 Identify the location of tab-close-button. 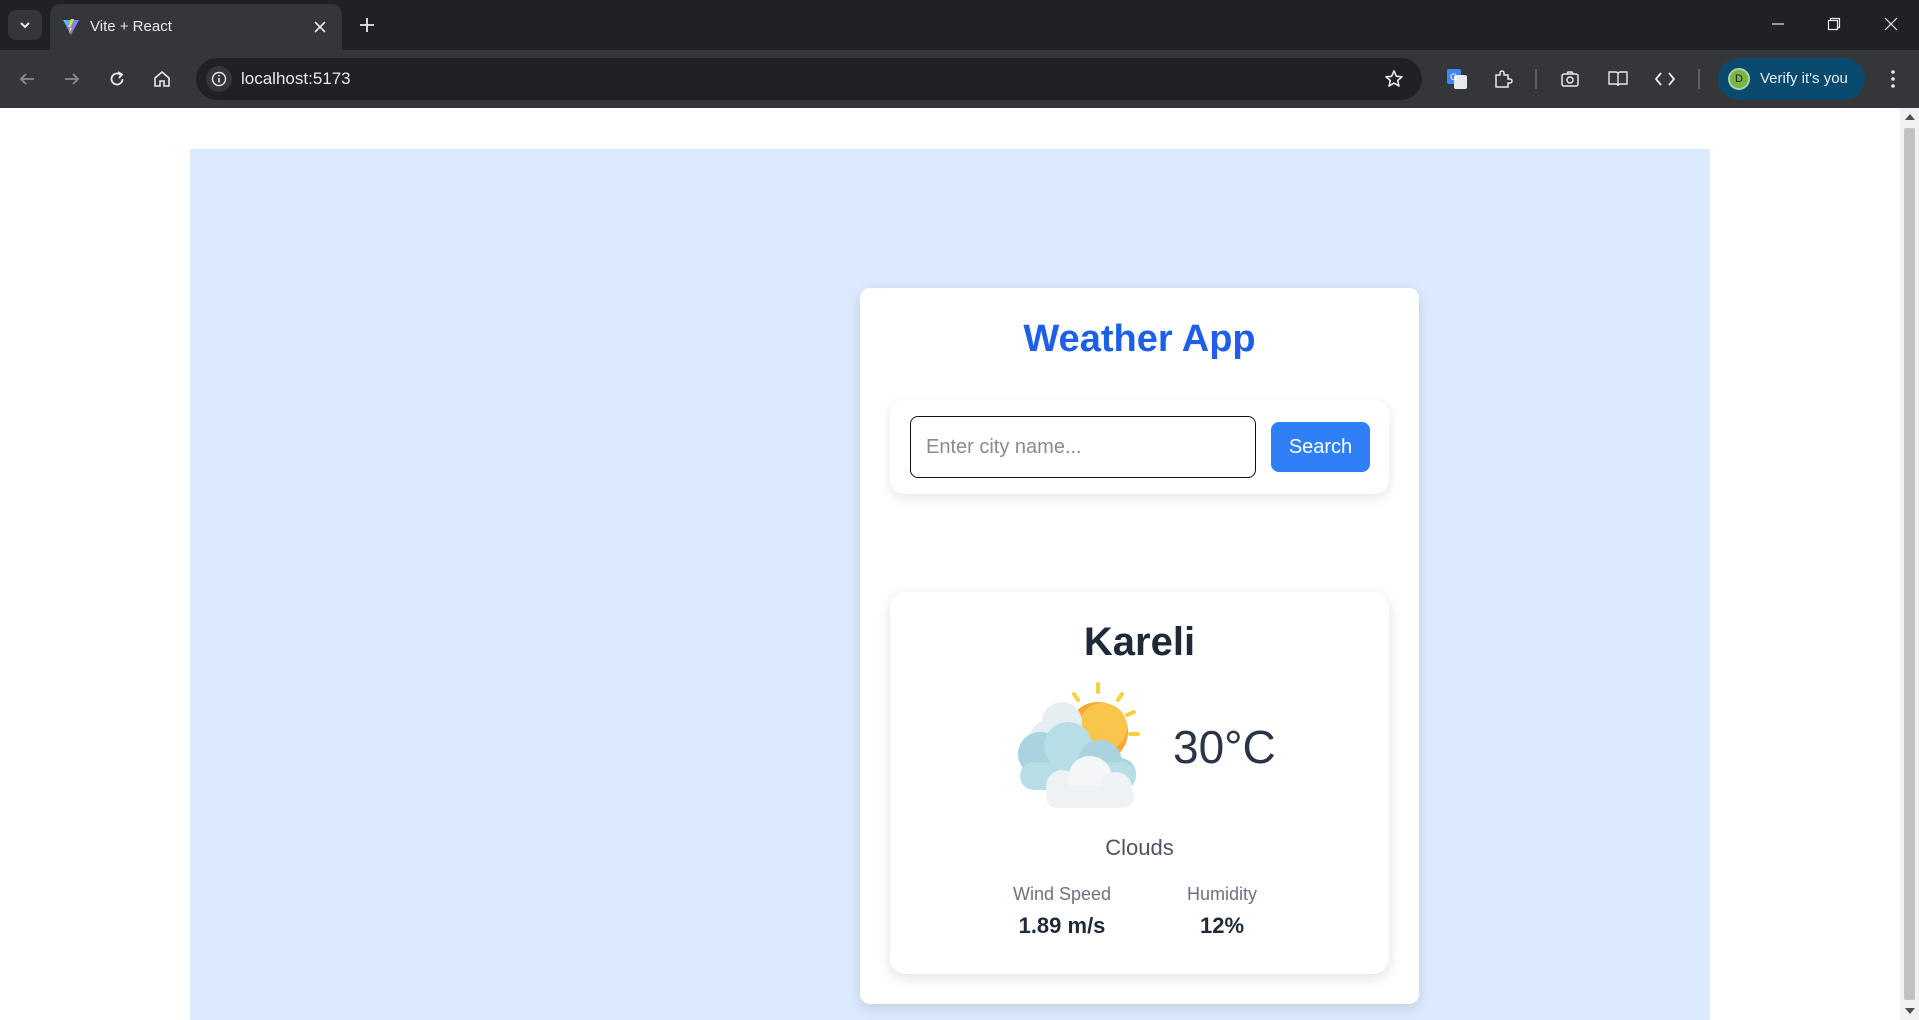
(320, 27).